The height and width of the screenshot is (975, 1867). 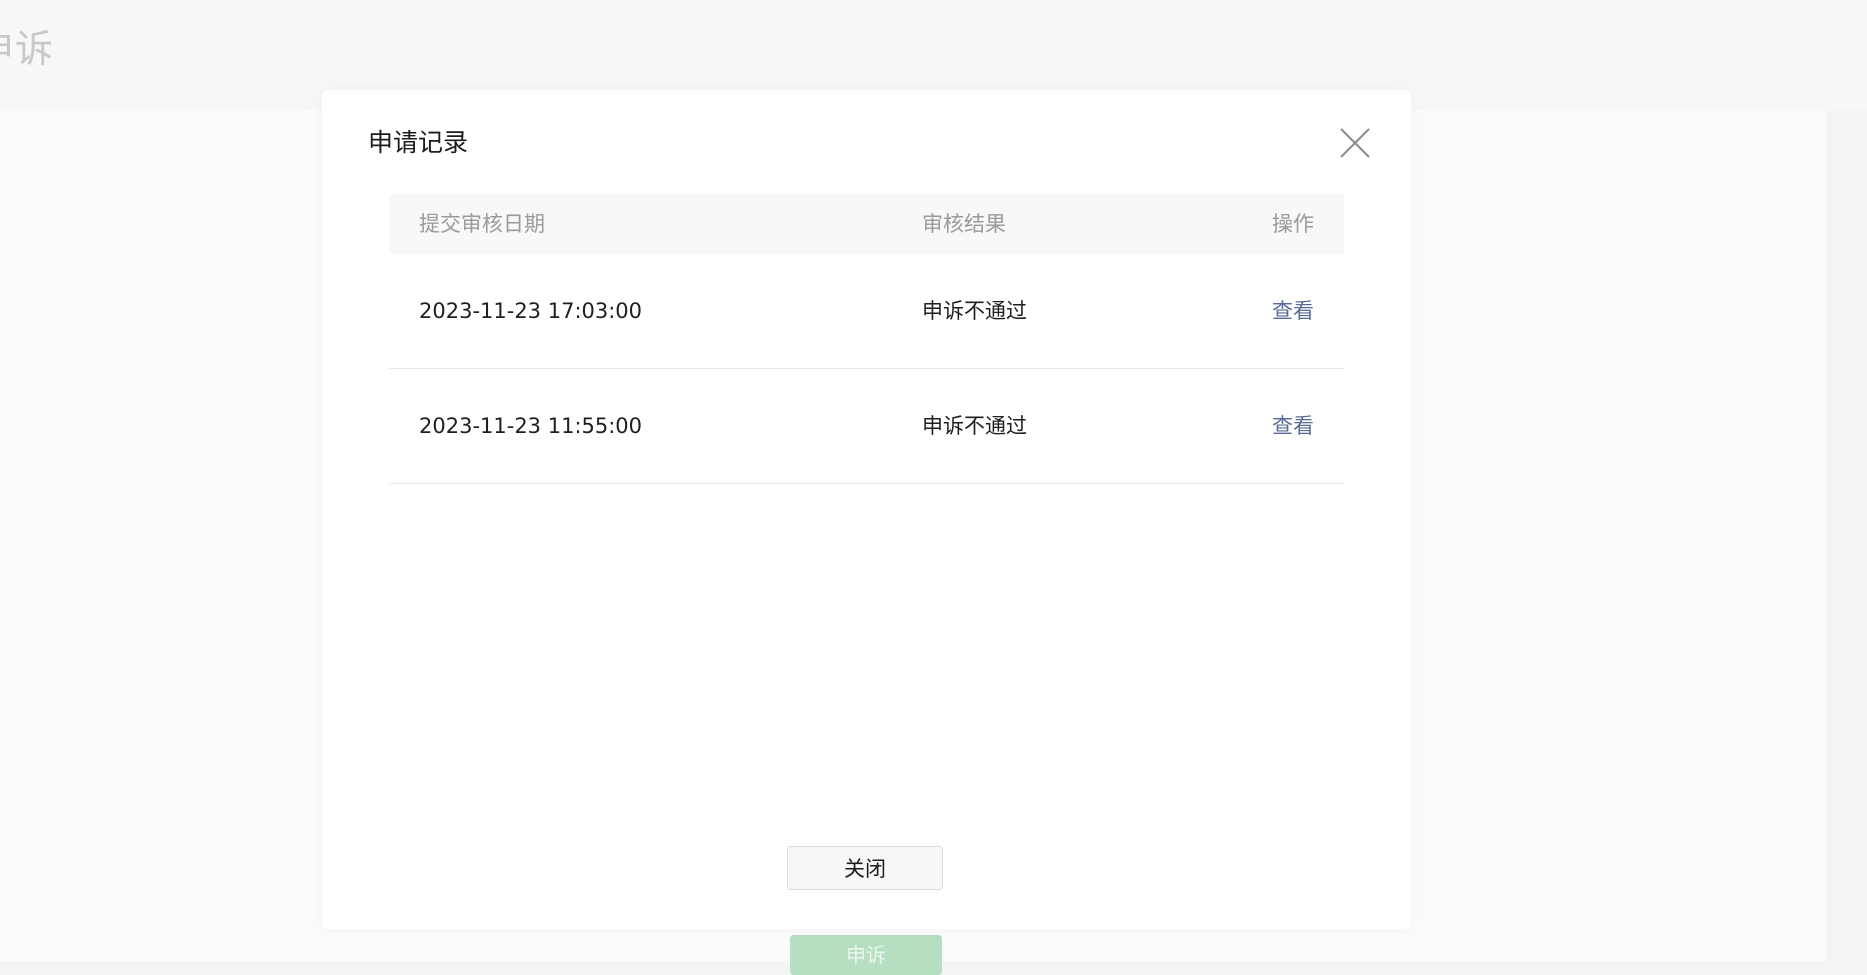 What do you see at coordinates (1293, 224) in the screenshot?
I see `header-action: 操作` at bounding box center [1293, 224].